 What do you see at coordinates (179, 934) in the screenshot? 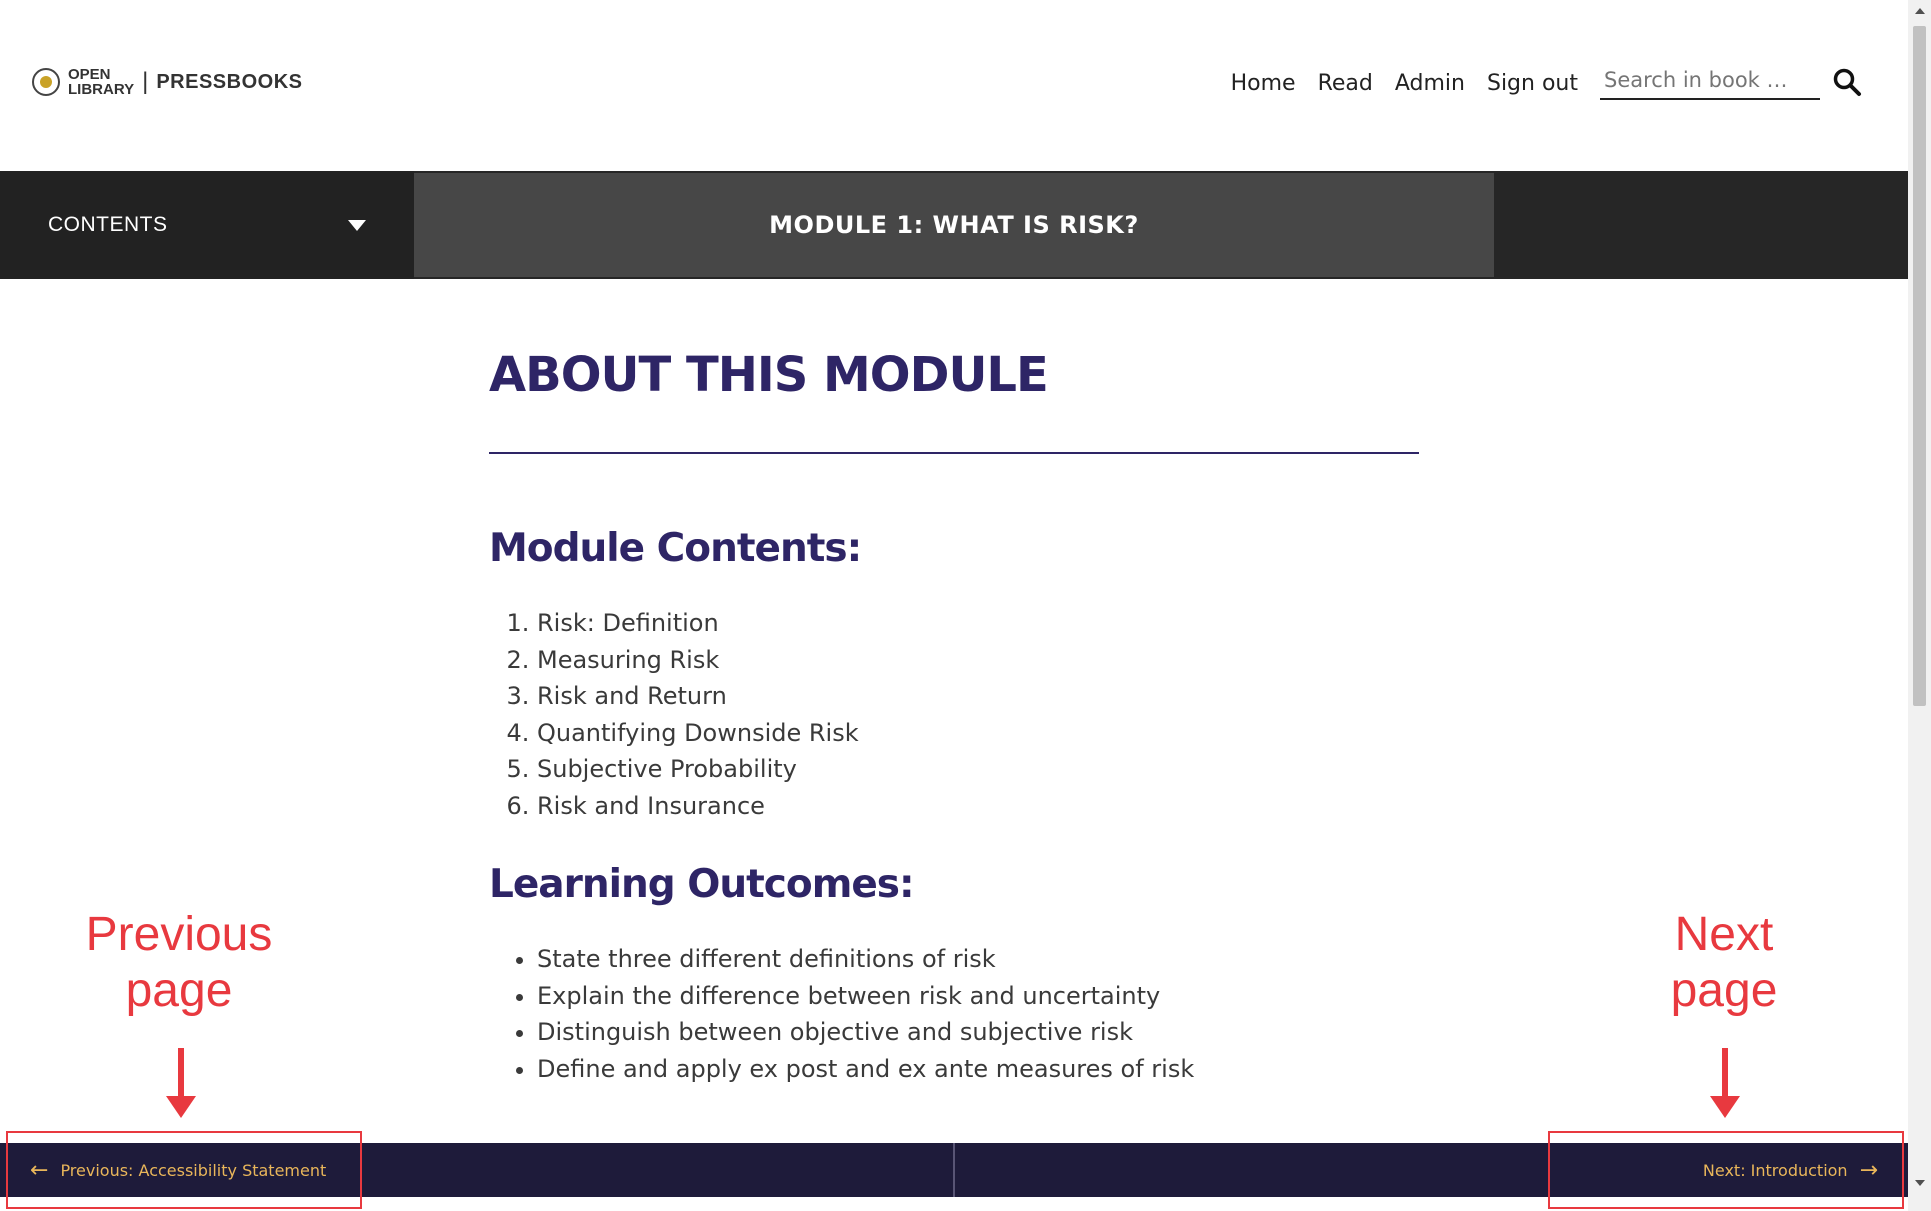
I see `annotation-prev-line1: Previous` at bounding box center [179, 934].